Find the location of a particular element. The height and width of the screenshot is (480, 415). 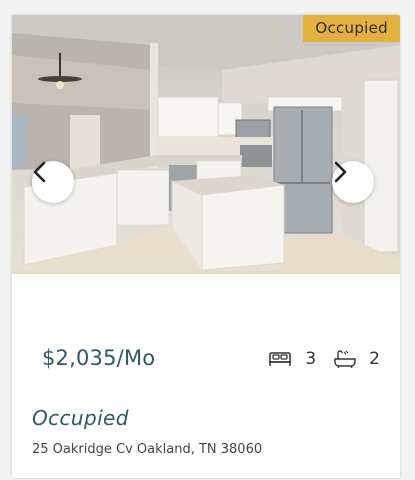

baths-count: 2 is located at coordinates (374, 359).